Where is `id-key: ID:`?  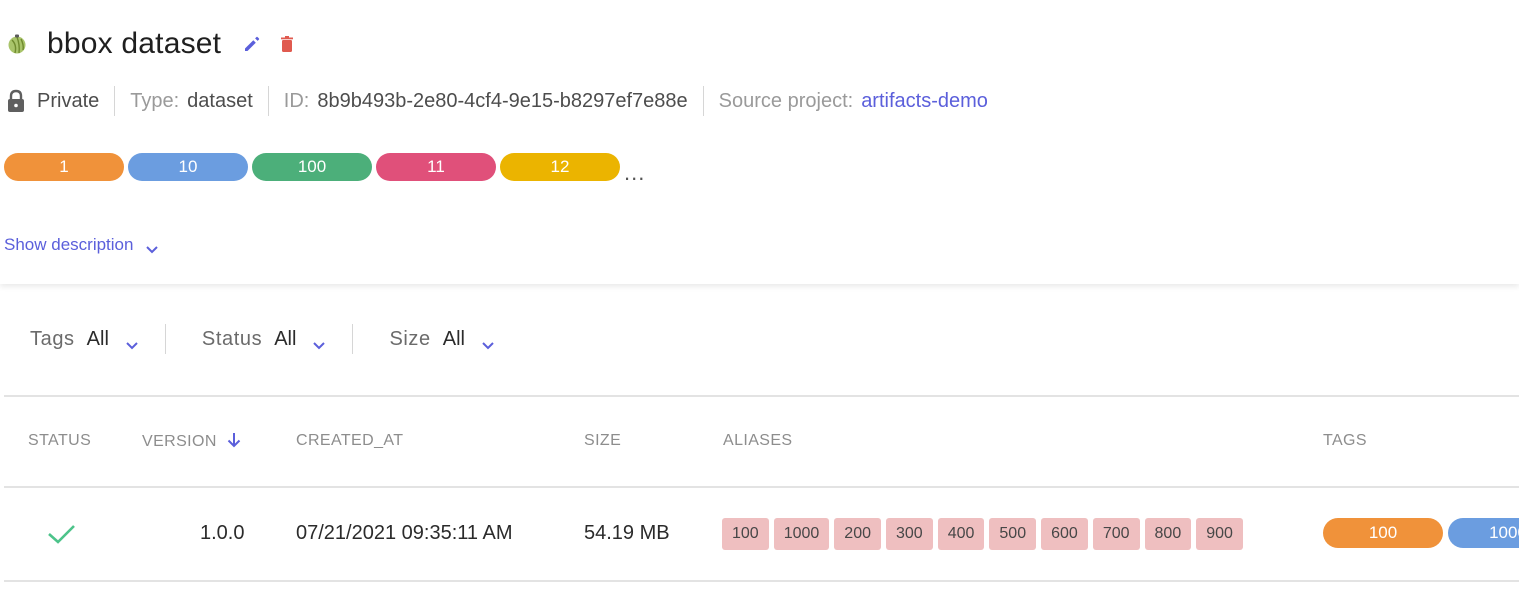
id-key: ID: is located at coordinates (296, 100).